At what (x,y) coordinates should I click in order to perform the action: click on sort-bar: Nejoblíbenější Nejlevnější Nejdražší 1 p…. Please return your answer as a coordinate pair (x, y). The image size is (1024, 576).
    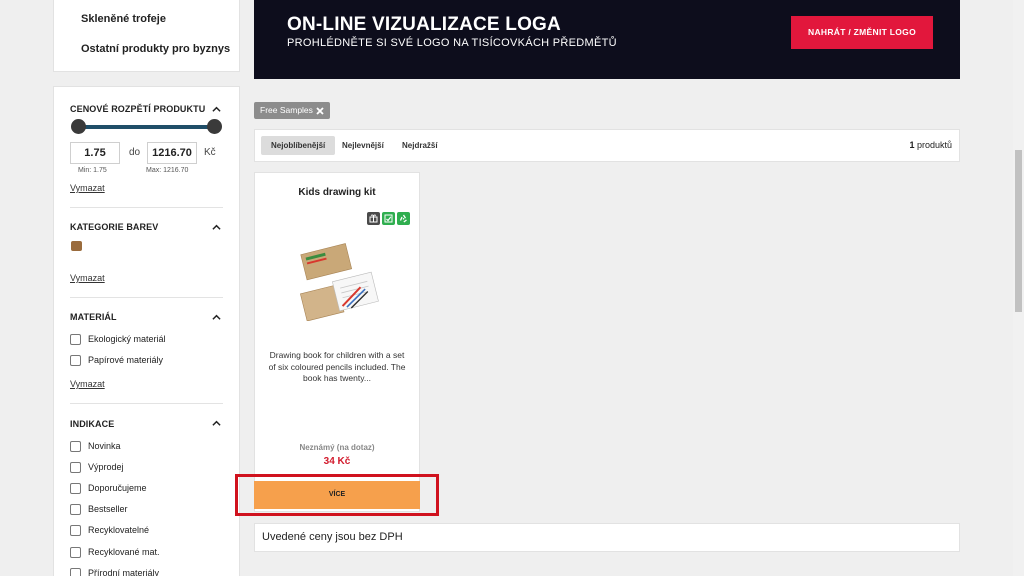
    Looking at the image, I should click on (607, 145).